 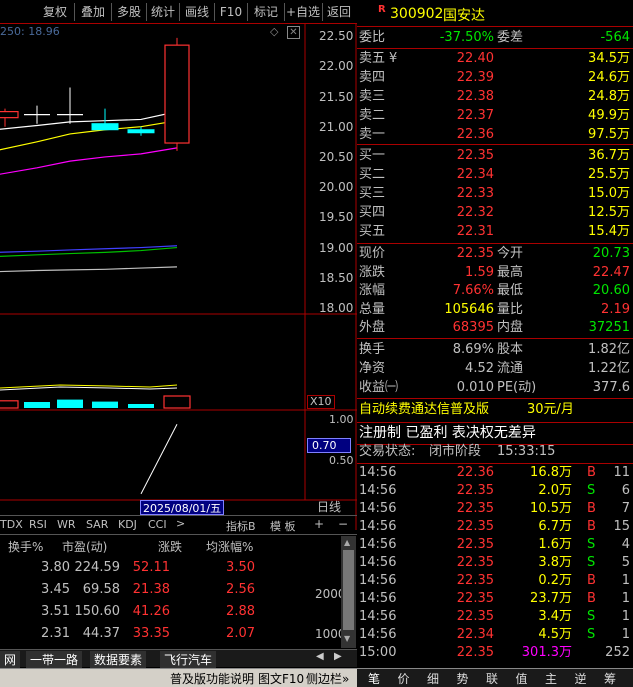 What do you see at coordinates (610, 678) in the screenshot?
I see `side-tab: 筹` at bounding box center [610, 678].